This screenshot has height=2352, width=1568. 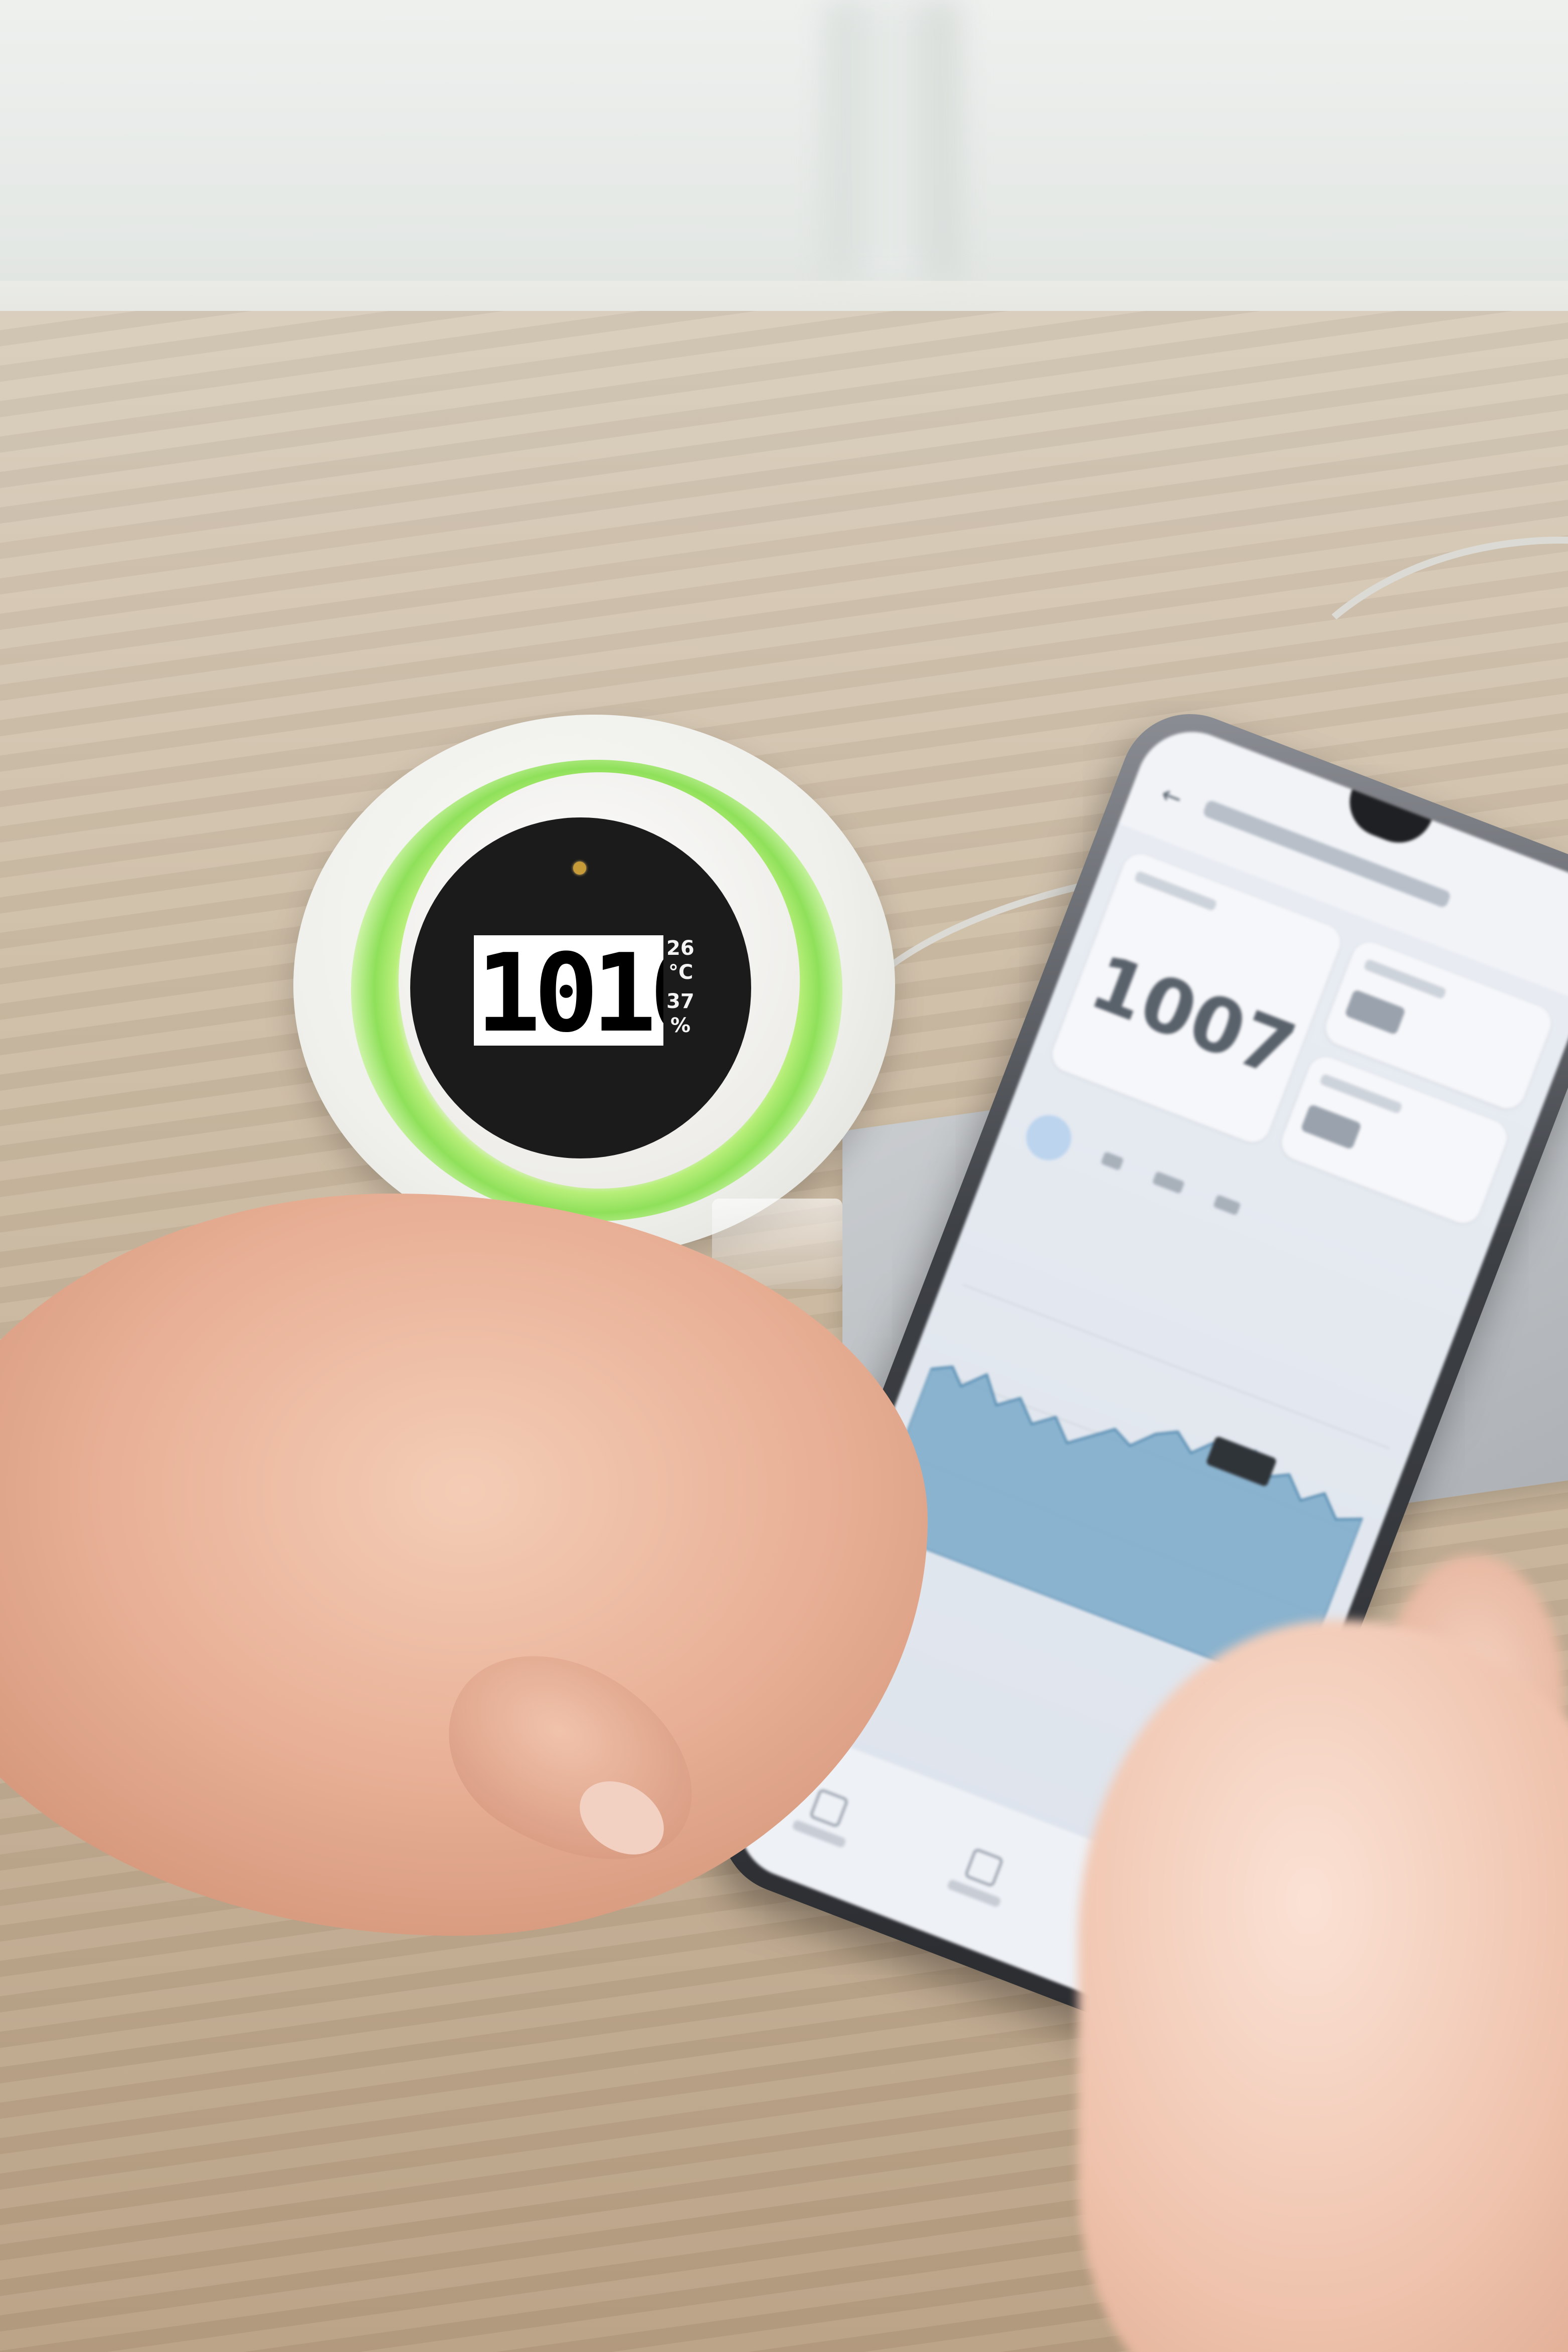 What do you see at coordinates (680, 1001) in the screenshot?
I see `humidity-reading: 37` at bounding box center [680, 1001].